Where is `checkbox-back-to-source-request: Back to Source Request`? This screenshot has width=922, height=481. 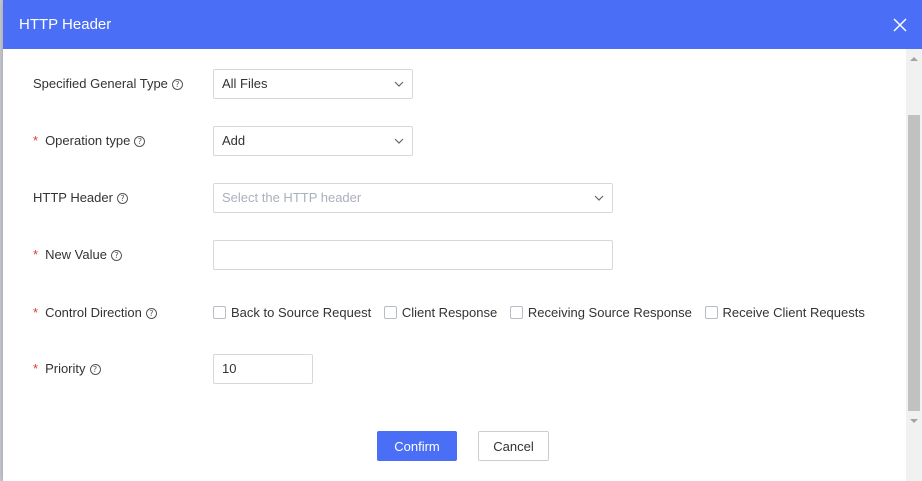 checkbox-back-to-source-request: Back to Source Request is located at coordinates (292, 313).